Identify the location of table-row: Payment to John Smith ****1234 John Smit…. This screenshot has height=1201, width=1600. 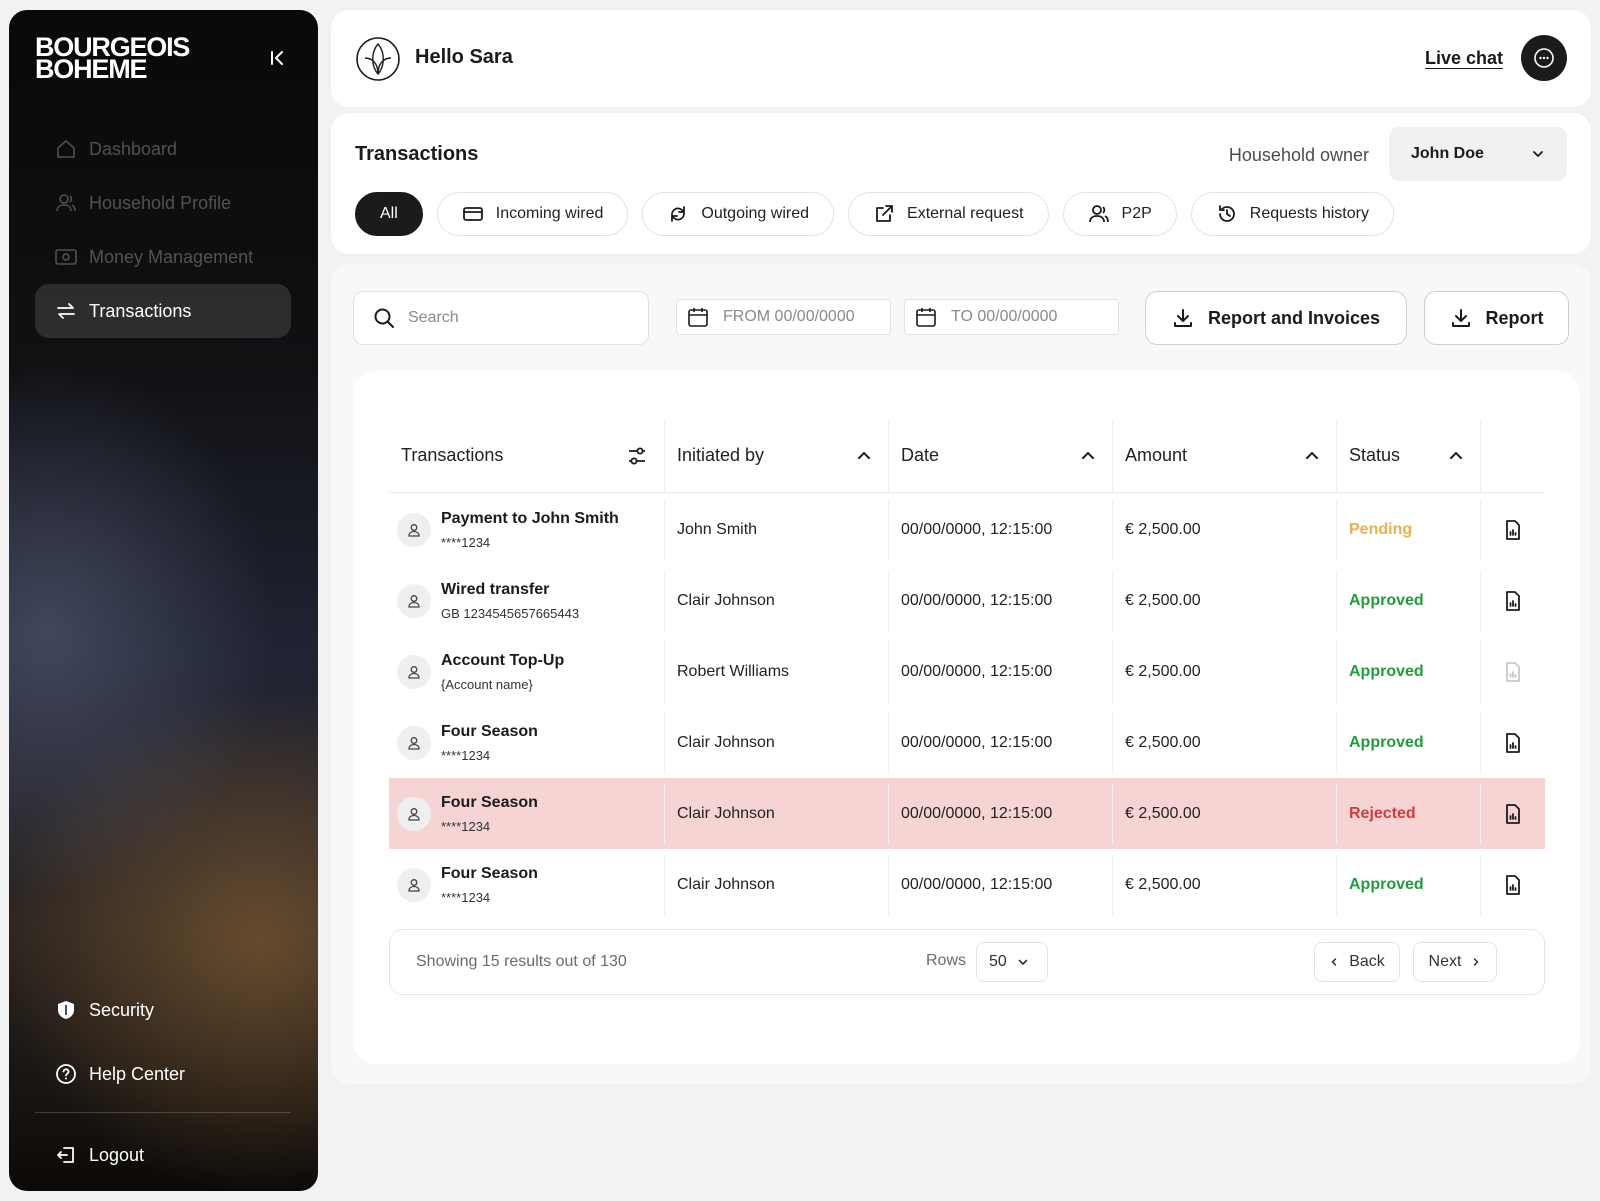
(967, 529).